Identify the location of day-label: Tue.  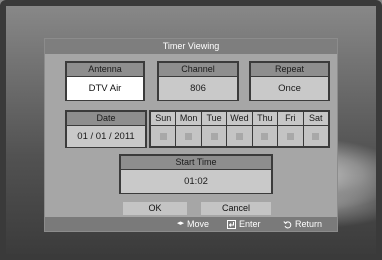
(214, 118).